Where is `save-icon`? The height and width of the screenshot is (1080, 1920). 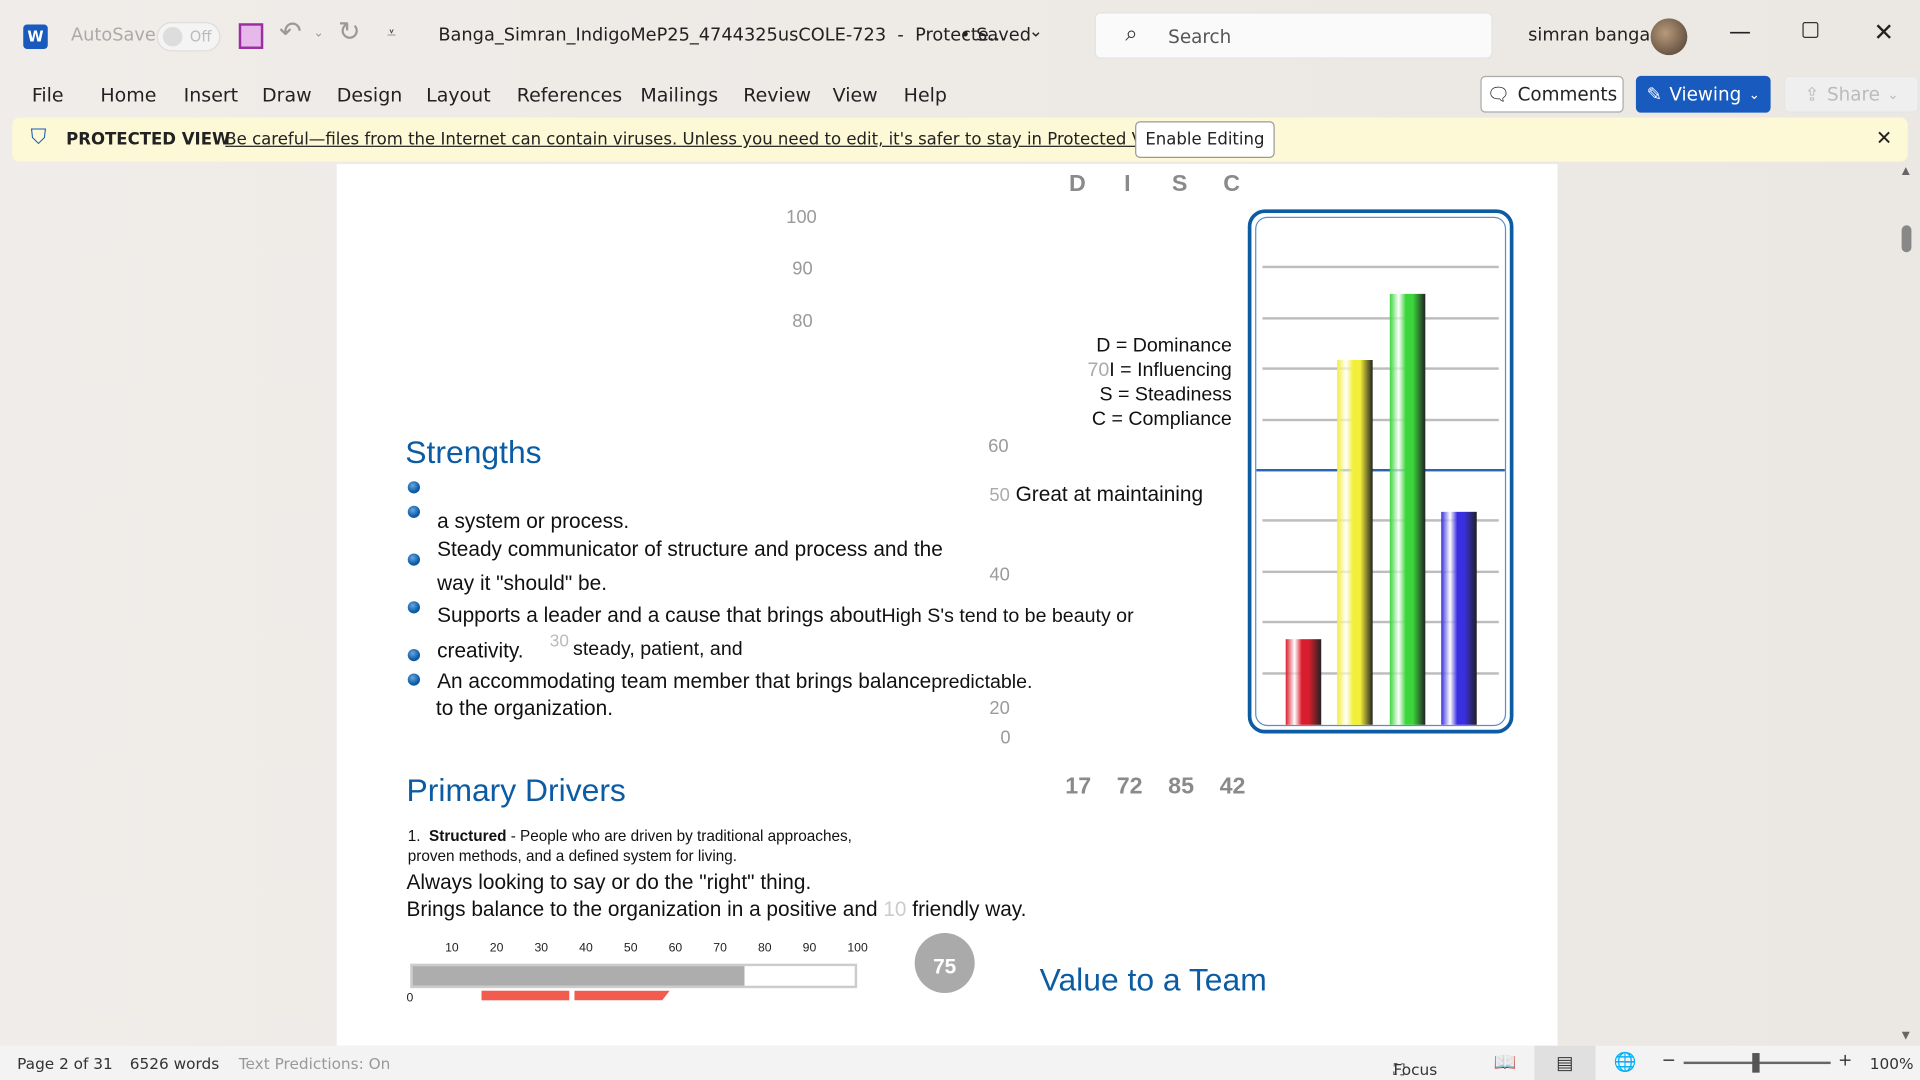 save-icon is located at coordinates (251, 36).